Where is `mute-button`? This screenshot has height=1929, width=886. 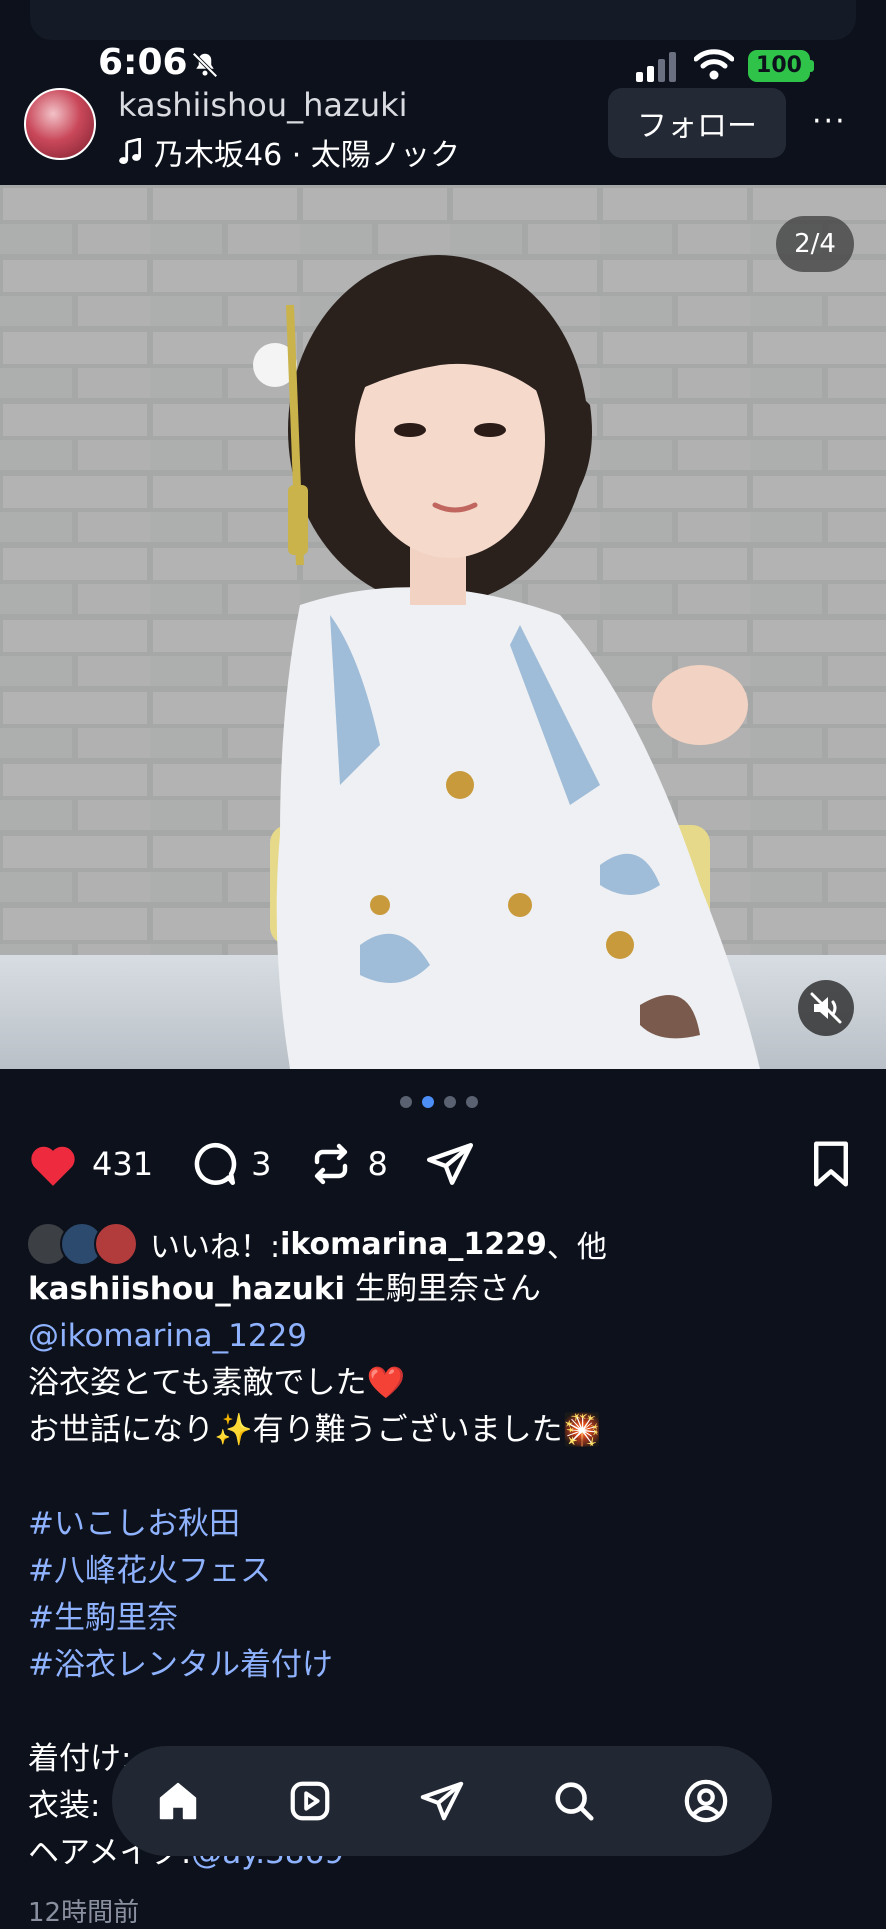 mute-button is located at coordinates (826, 1008).